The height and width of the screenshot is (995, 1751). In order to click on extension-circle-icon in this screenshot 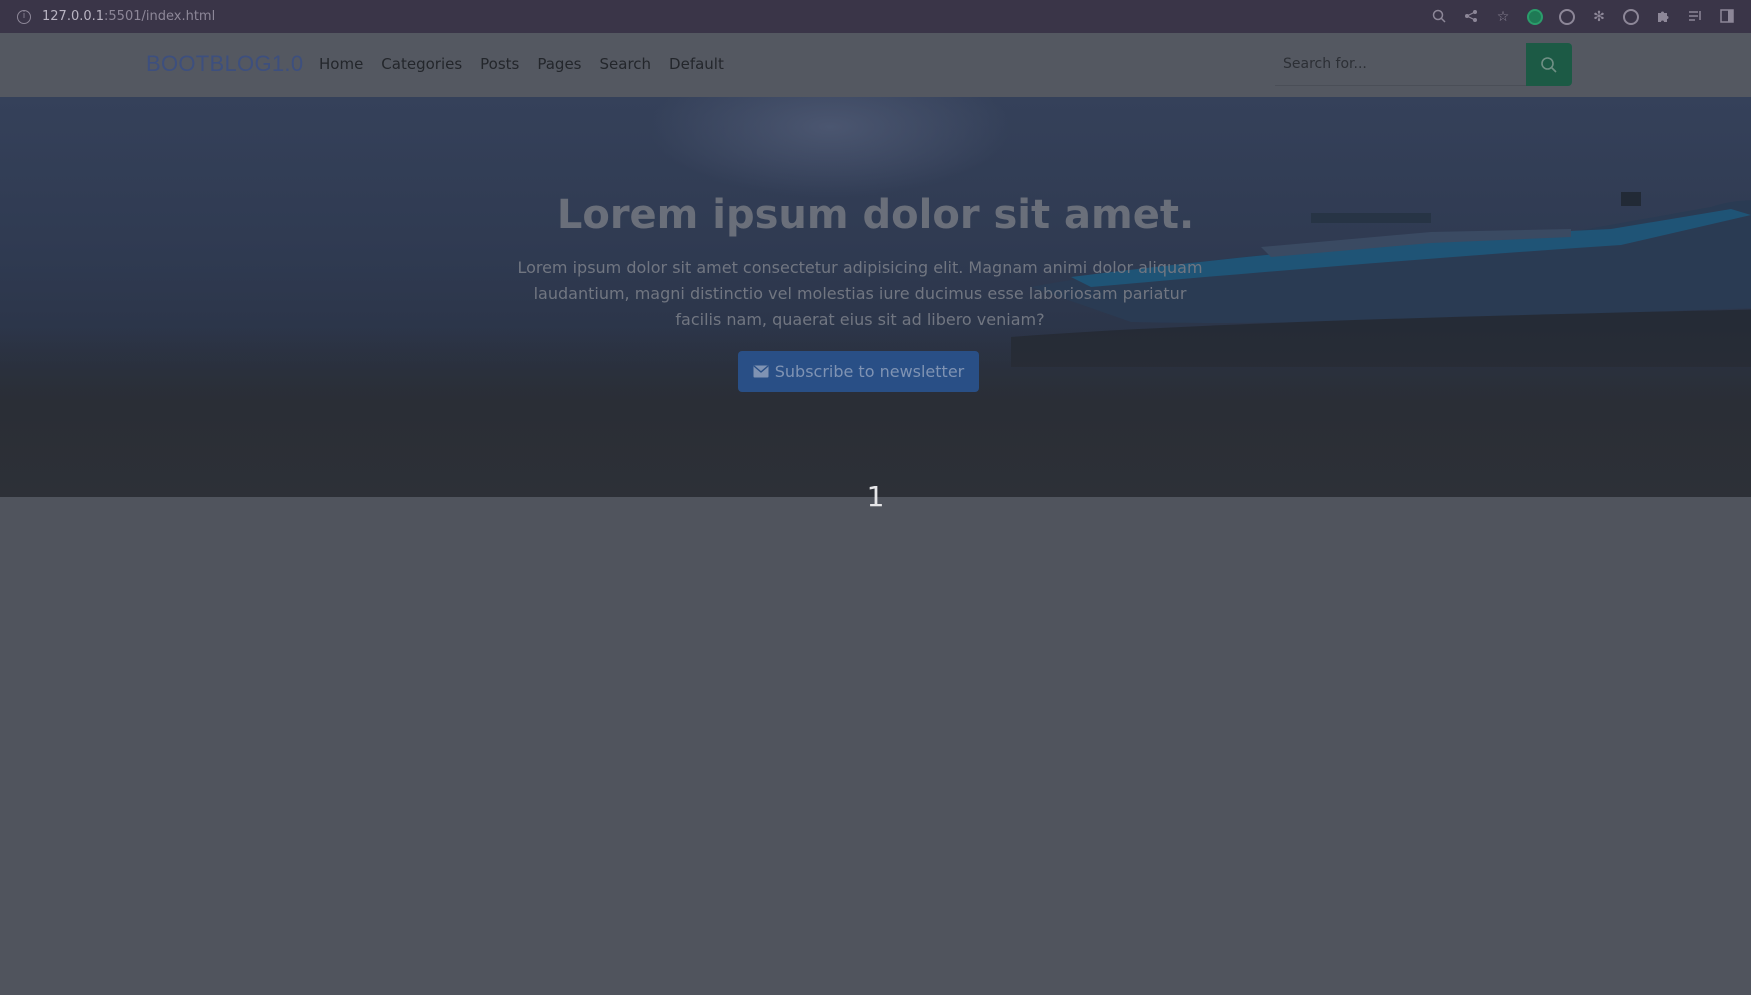, I will do `click(1567, 16)`.